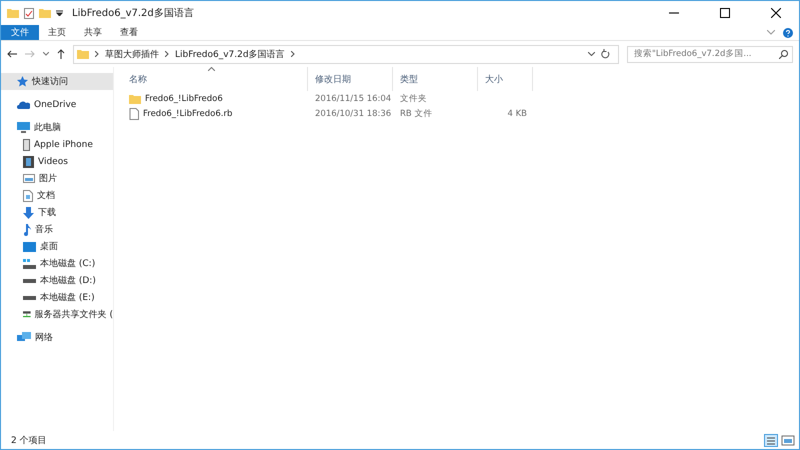 The width and height of the screenshot is (800, 450). I want to click on sidebar-item: 此电脑, so click(57, 127).